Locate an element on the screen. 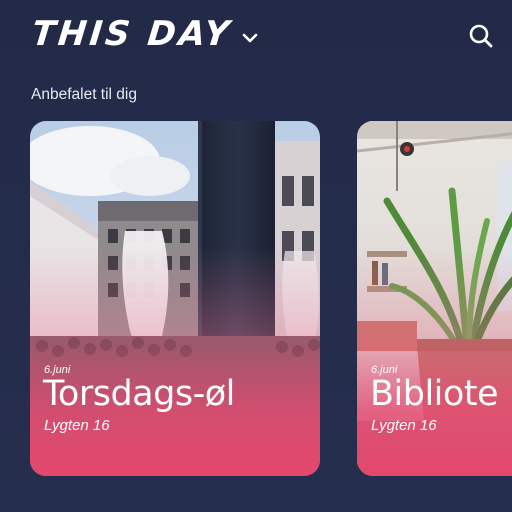 This screenshot has height=512, width=512. city-selector: THIS DAY is located at coordinates (144, 34).